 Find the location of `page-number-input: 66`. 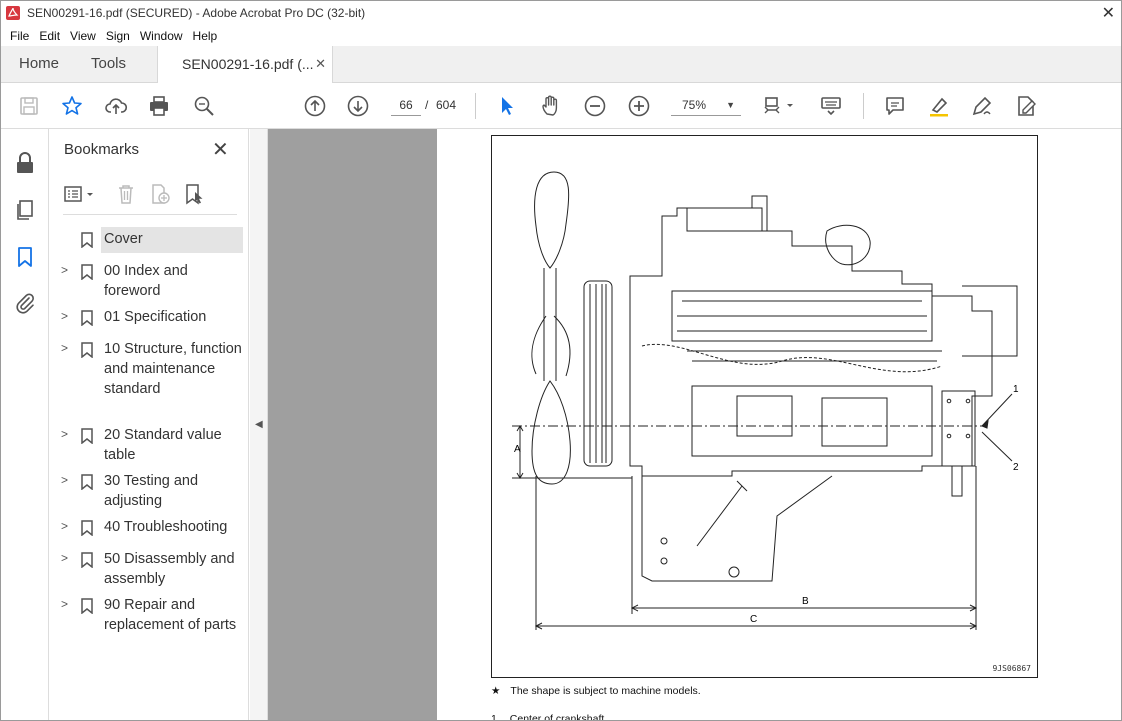

page-number-input: 66 is located at coordinates (406, 105).